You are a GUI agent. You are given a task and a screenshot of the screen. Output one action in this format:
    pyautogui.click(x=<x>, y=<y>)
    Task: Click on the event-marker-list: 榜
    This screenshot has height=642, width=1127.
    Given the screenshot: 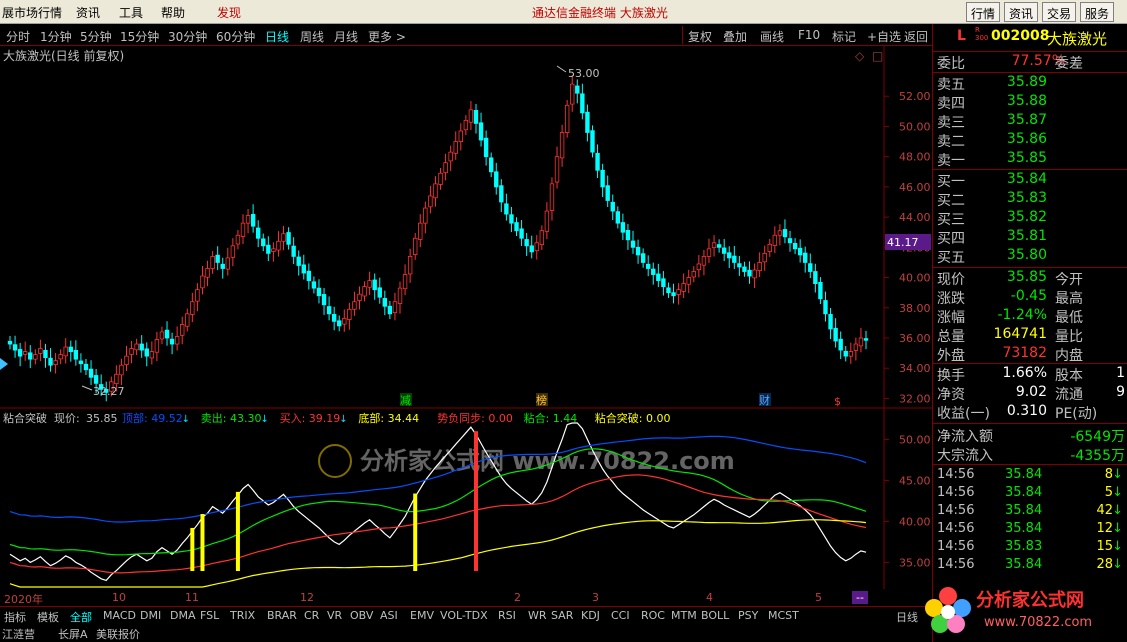 What is the action you would take?
    pyautogui.click(x=541, y=400)
    